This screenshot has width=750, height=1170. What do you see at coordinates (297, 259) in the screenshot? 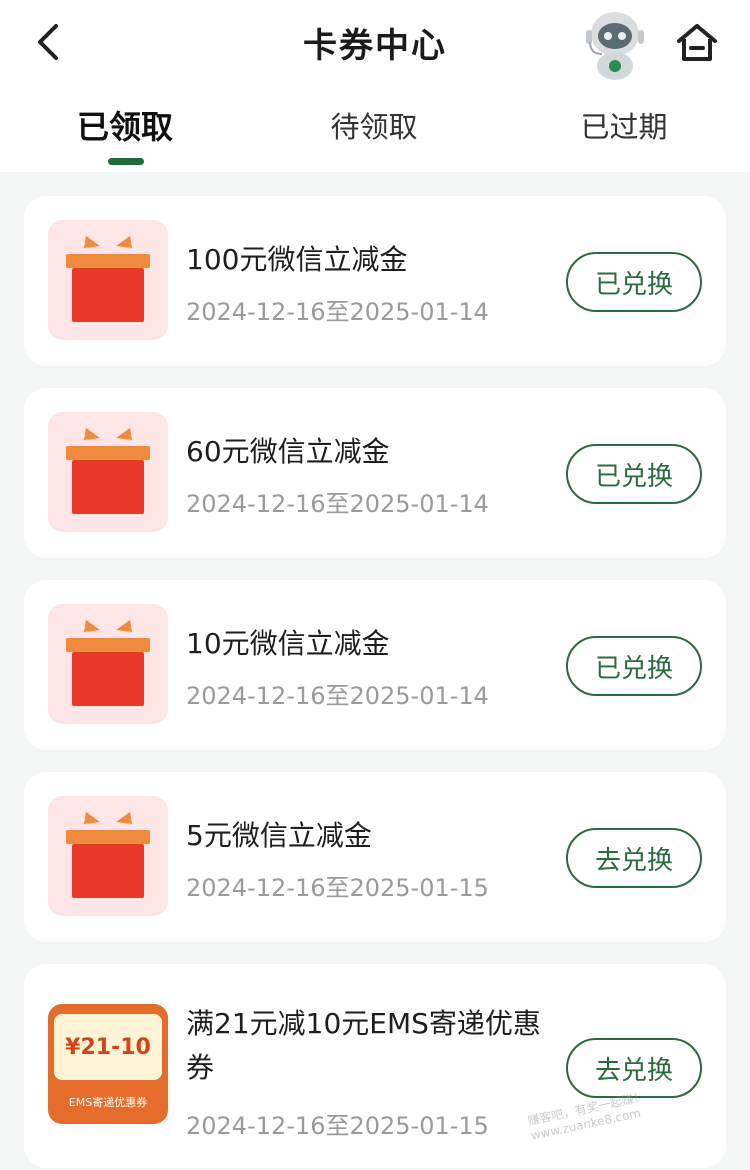
I see `coupon-title: 100元微信立减金` at bounding box center [297, 259].